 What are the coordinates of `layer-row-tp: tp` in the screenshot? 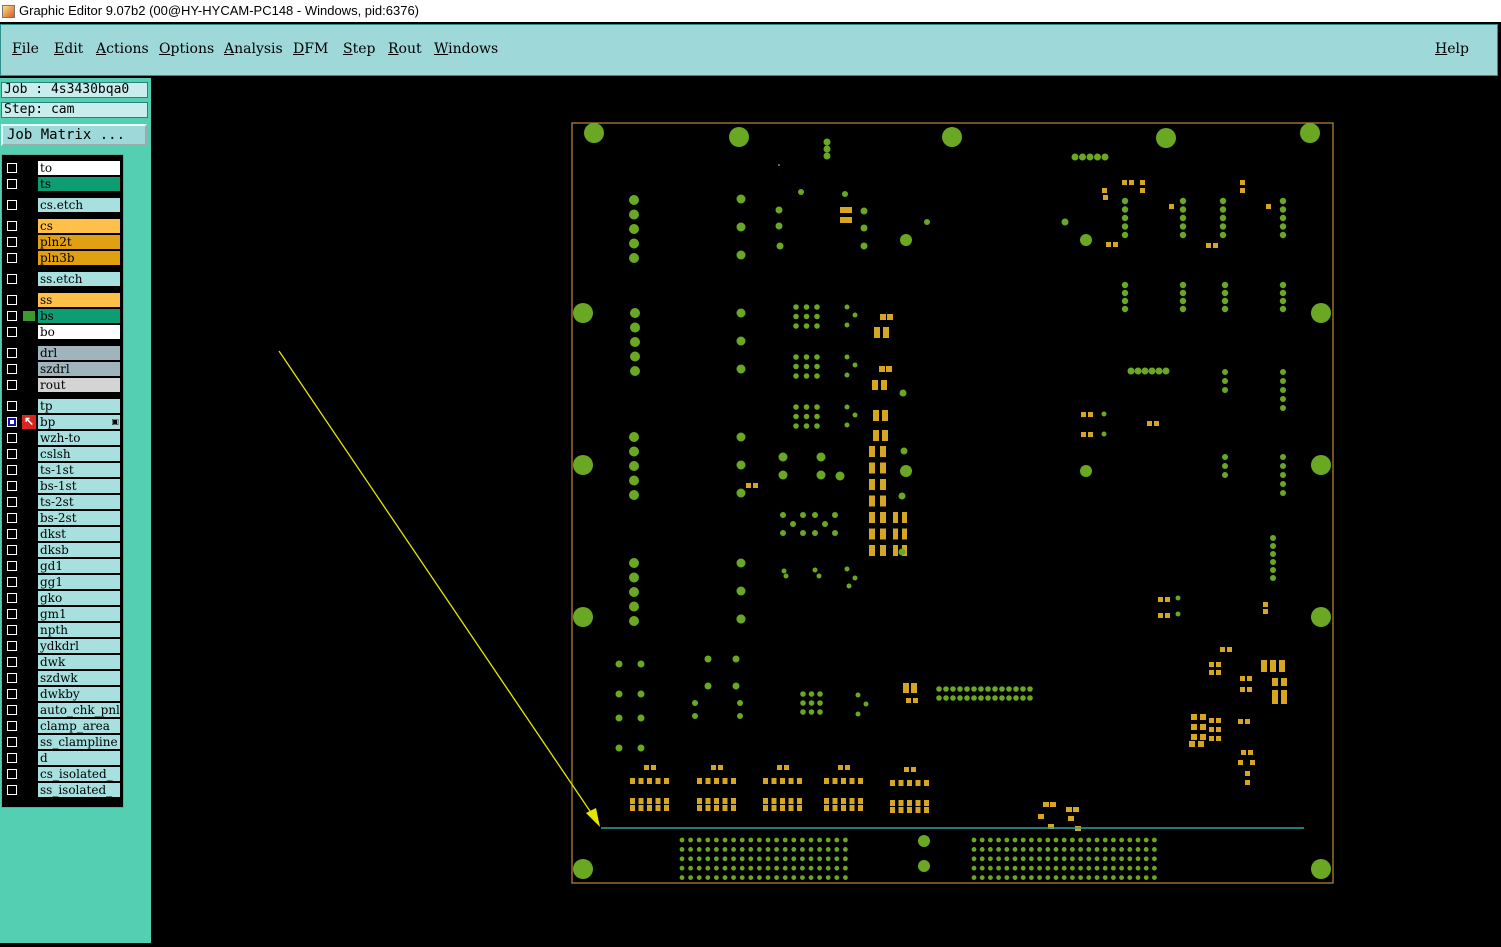 It's located at (63, 406).